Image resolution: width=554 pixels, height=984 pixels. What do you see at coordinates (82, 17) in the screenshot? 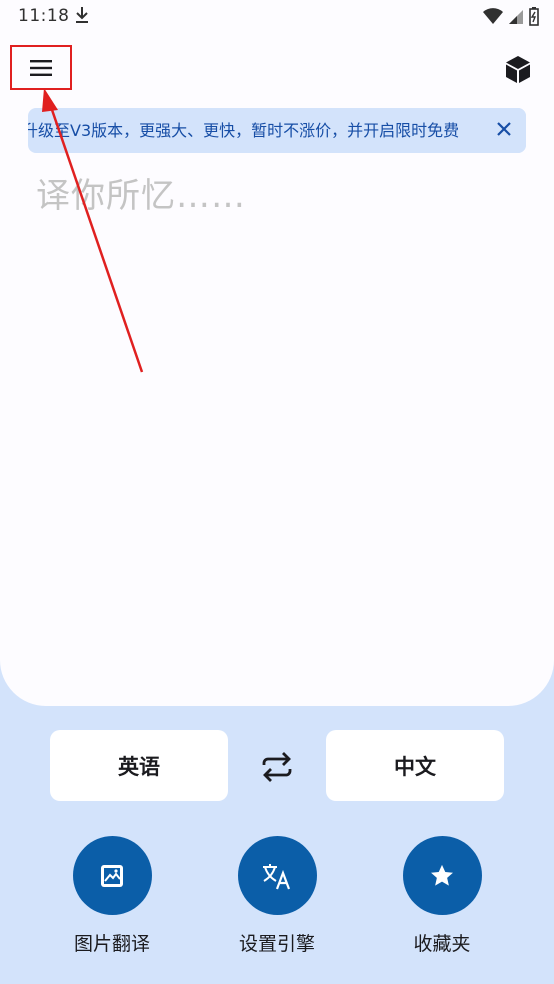
I see `download-icon` at bounding box center [82, 17].